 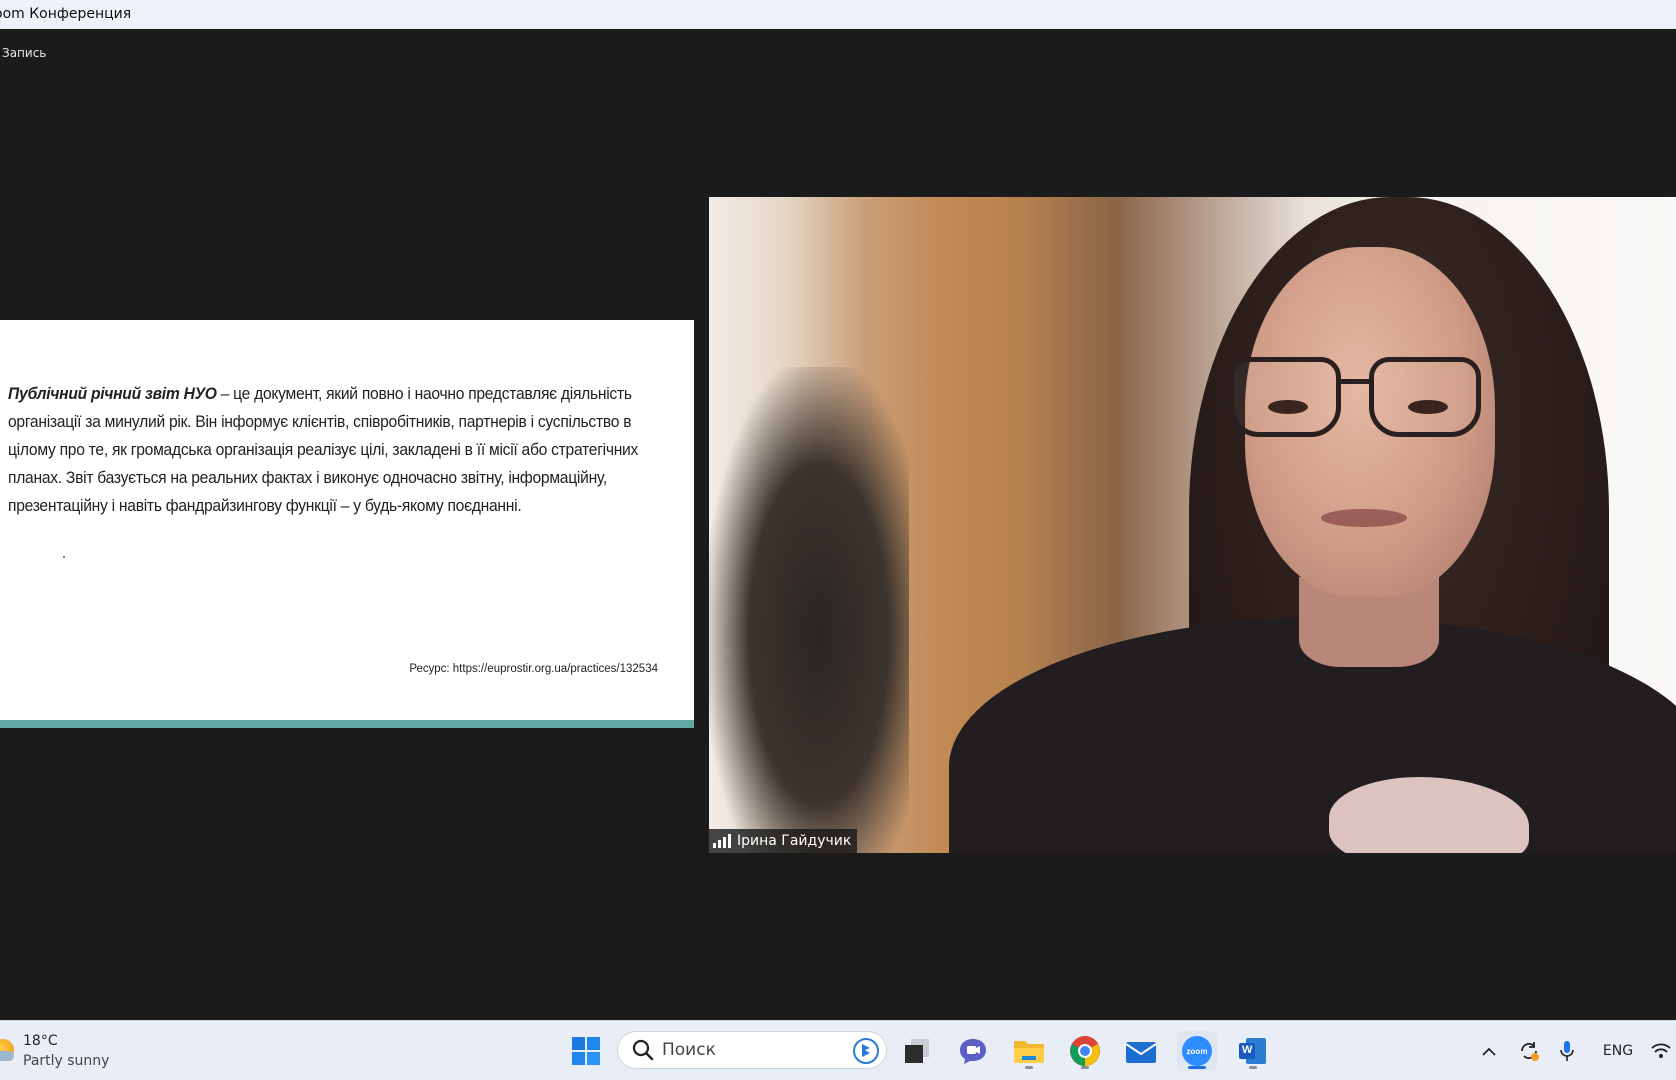 What do you see at coordinates (40, 1041) in the screenshot?
I see `weather-temp: 18°C` at bounding box center [40, 1041].